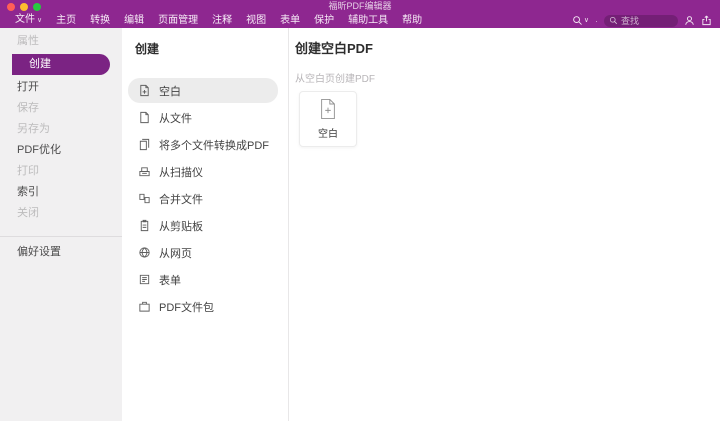  What do you see at coordinates (61, 213) in the screenshot?
I see `sidebar-item-close: 关闭` at bounding box center [61, 213].